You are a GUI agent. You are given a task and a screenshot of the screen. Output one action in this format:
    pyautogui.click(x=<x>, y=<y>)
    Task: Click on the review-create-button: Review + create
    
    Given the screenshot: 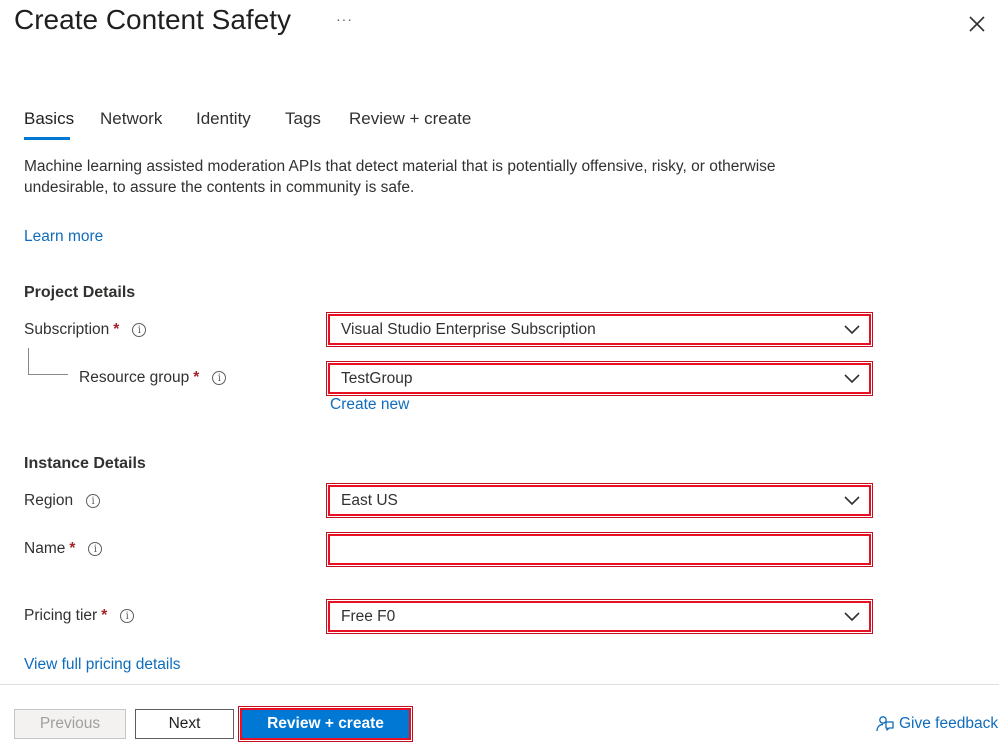 What is the action you would take?
    pyautogui.click(x=325, y=724)
    